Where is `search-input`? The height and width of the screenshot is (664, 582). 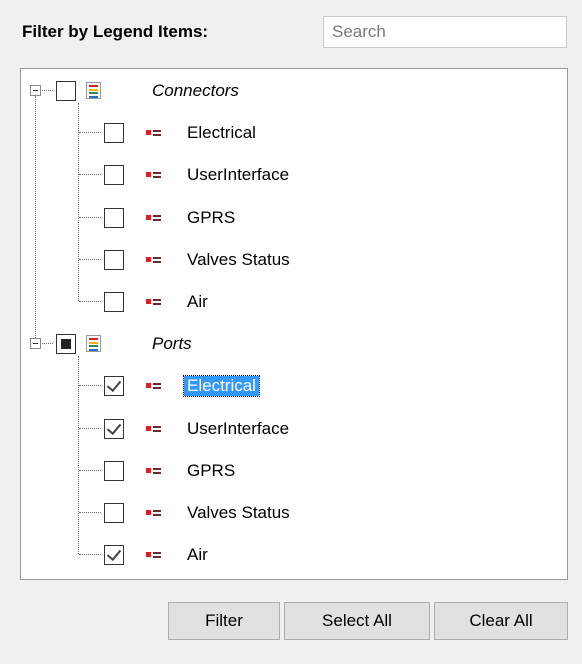
search-input is located at coordinates (445, 32).